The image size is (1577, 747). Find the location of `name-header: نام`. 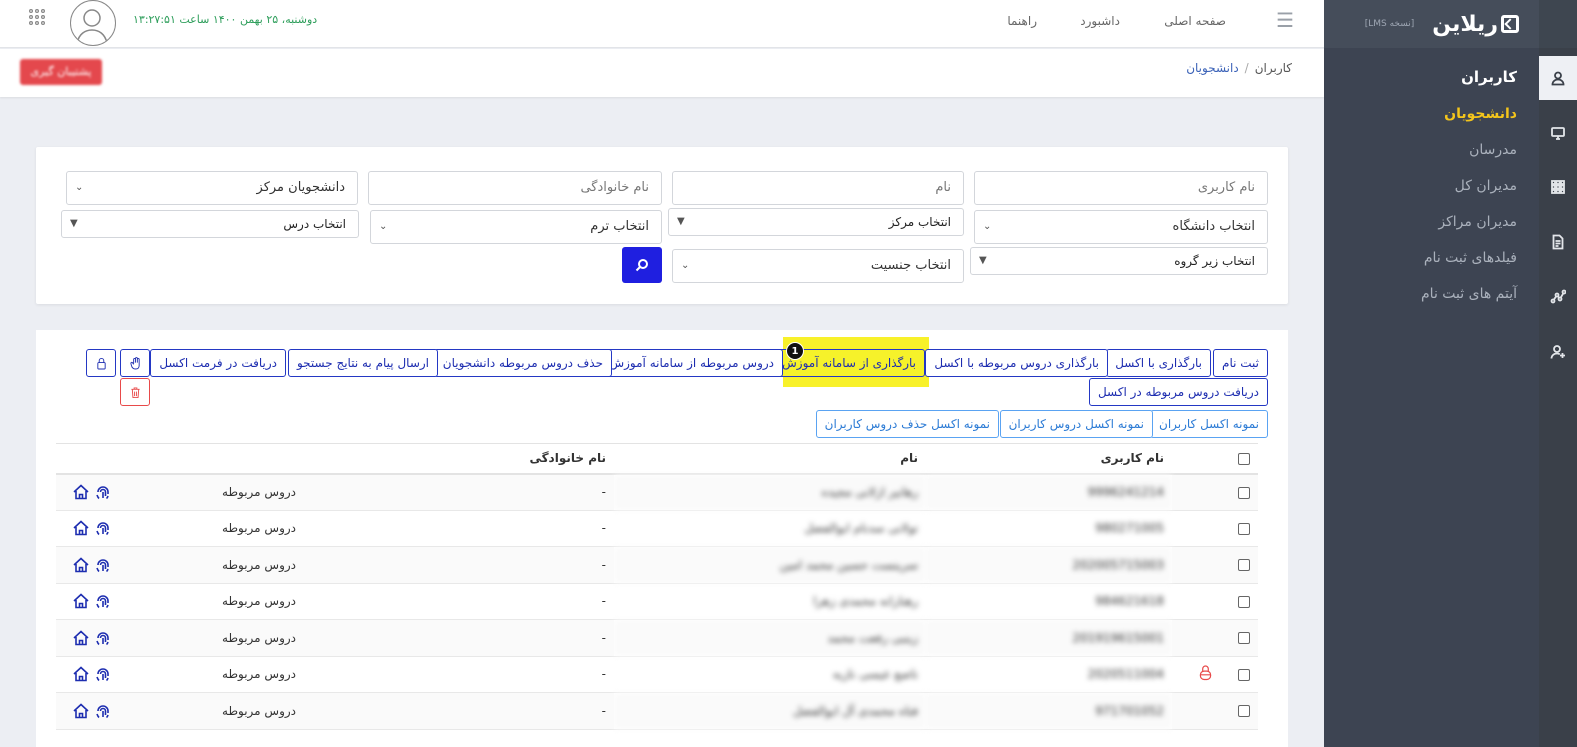

name-header: نام is located at coordinates (770, 459).